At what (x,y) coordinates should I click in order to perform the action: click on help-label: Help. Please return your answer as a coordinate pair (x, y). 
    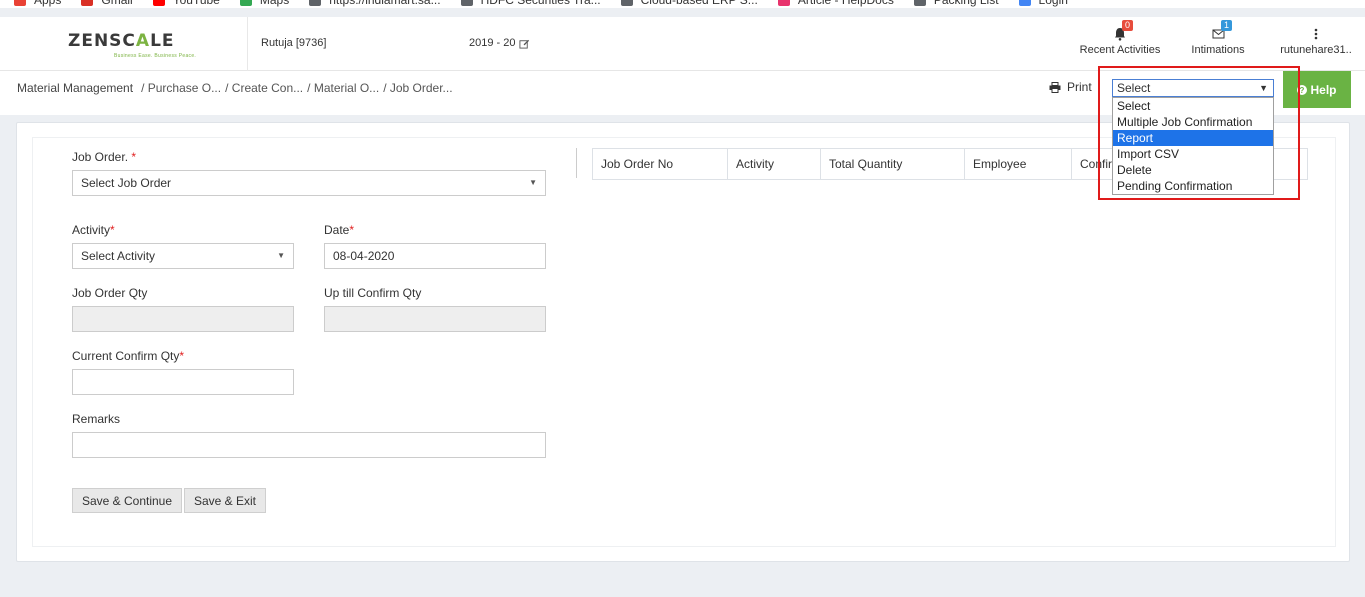
    Looking at the image, I should click on (1323, 89).